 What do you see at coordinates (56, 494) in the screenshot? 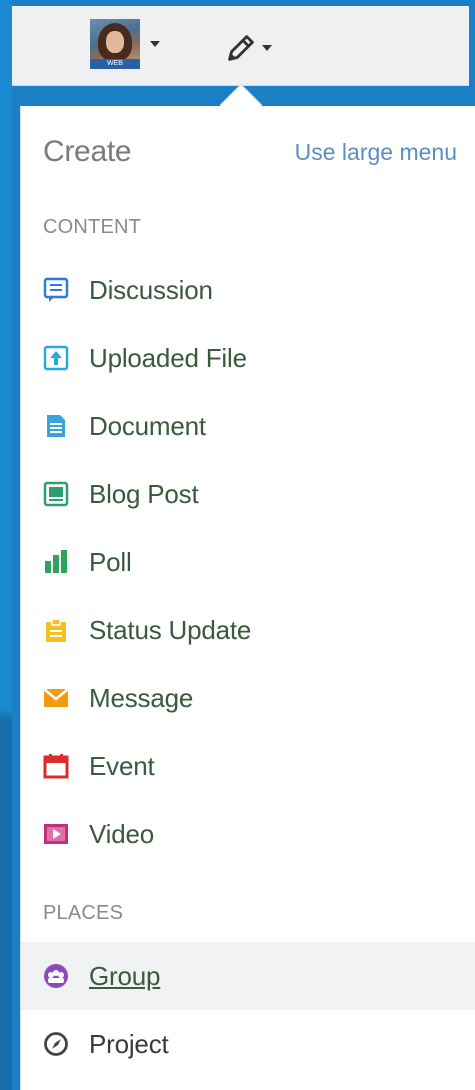
I see `blog-icon` at bounding box center [56, 494].